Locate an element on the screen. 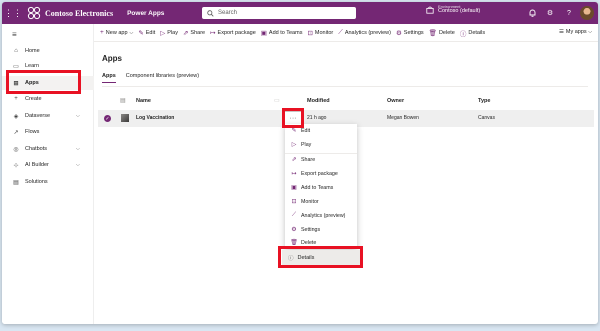 This screenshot has width=600, height=331. tab-component-libraries: Component libraries (preview) is located at coordinates (162, 78).